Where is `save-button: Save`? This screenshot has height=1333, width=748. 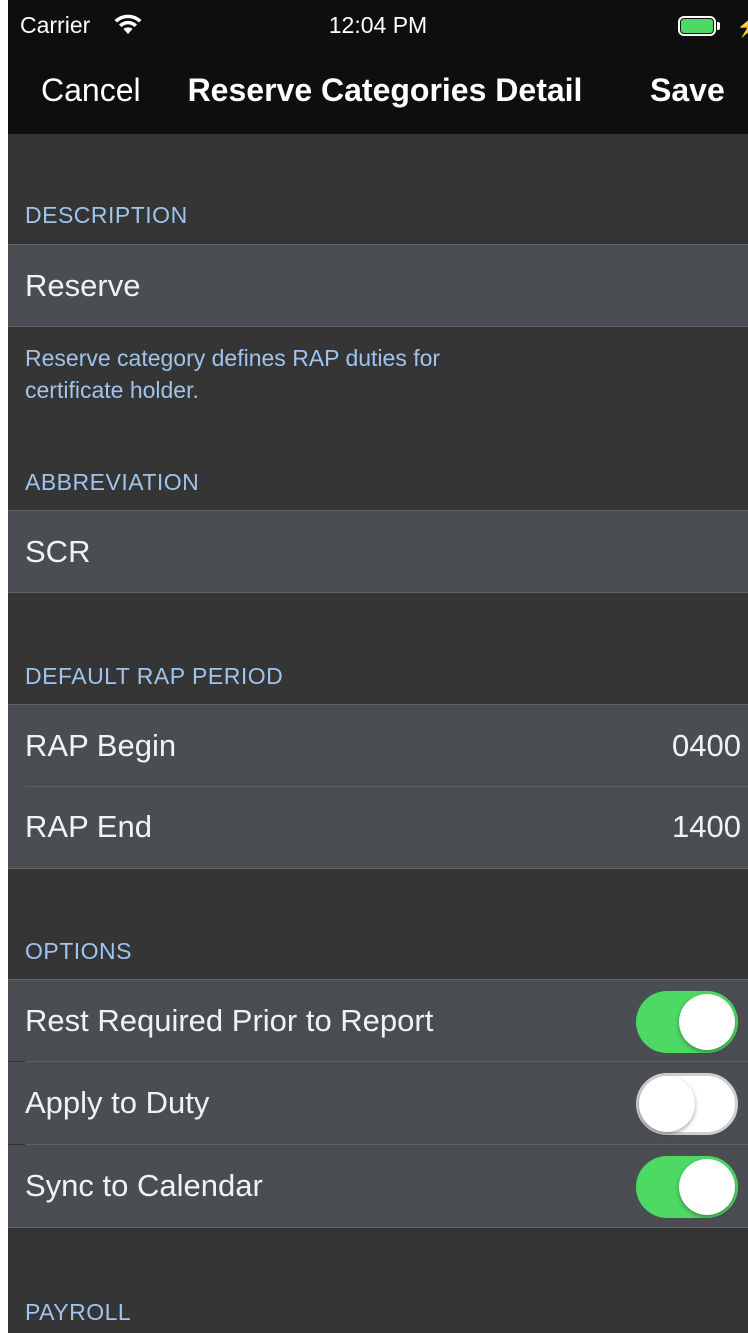
save-button: Save is located at coordinates (687, 90).